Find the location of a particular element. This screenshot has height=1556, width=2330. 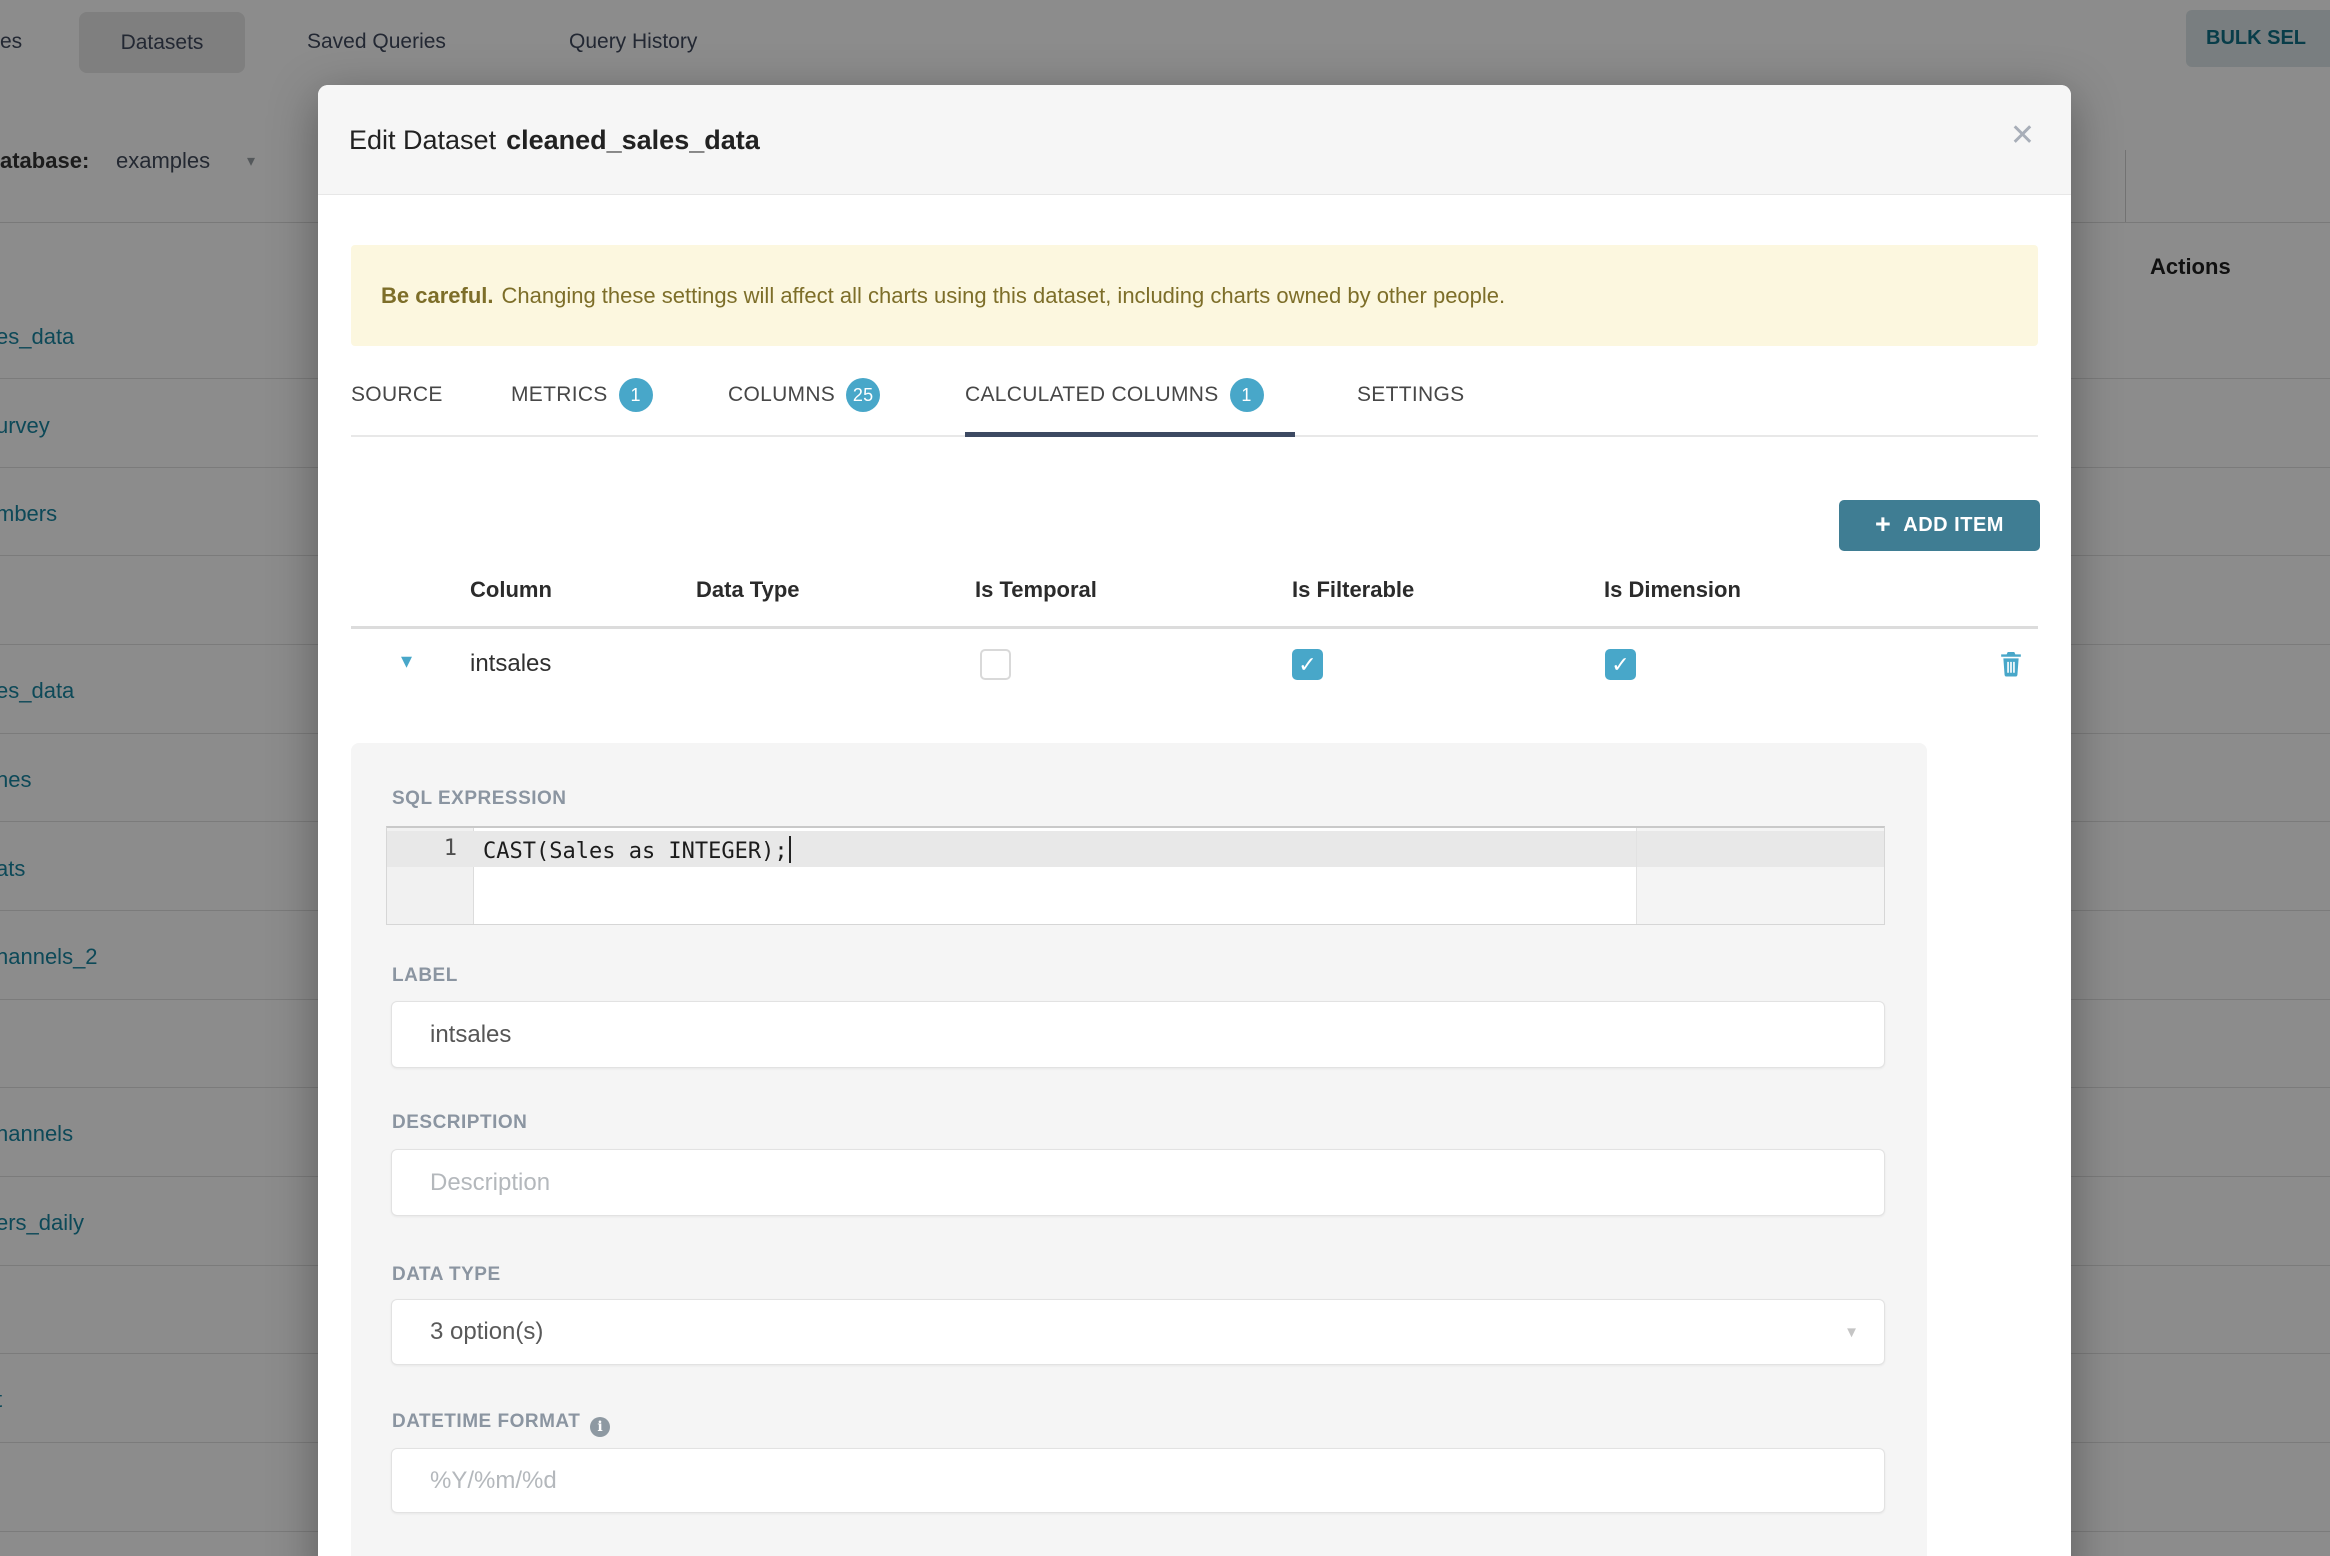

editor-print-margin-line is located at coordinates (1636, 876).